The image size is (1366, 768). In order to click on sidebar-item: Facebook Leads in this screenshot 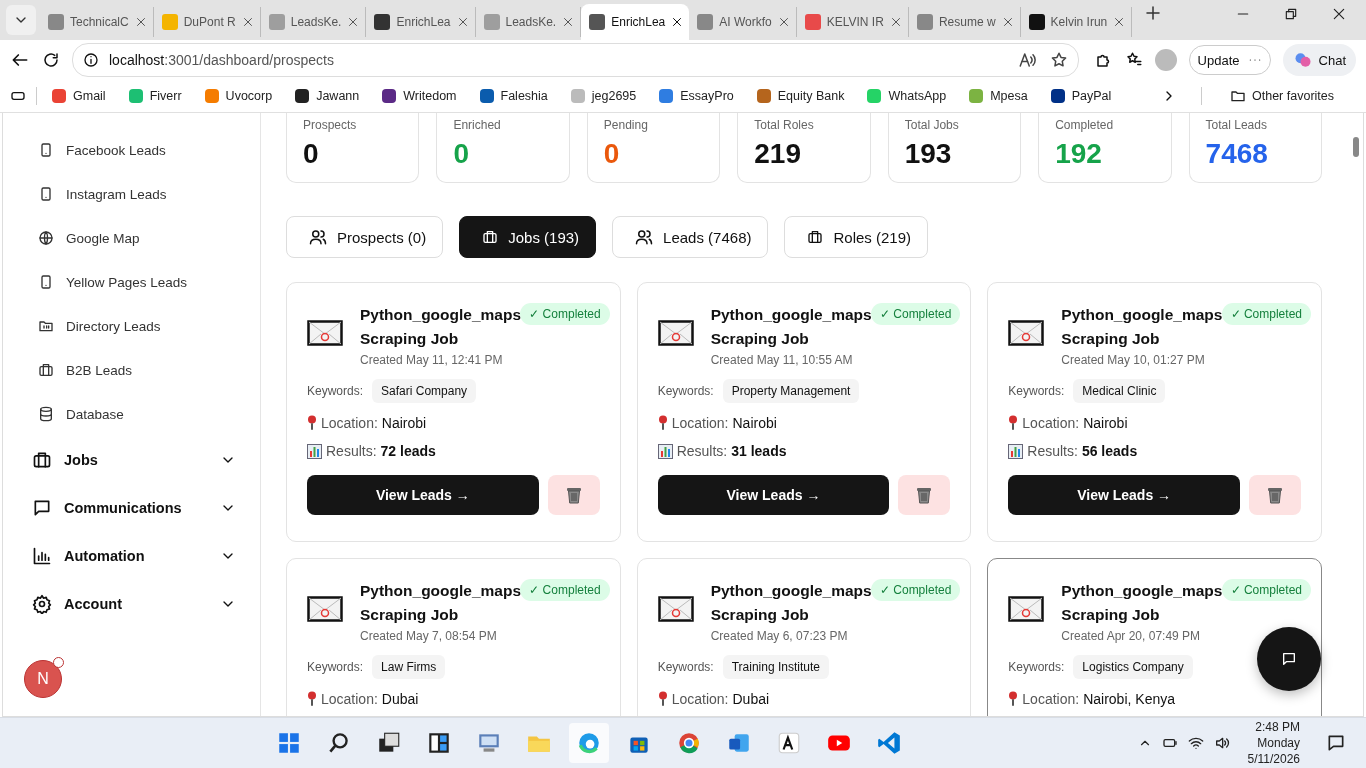, I will do `click(131, 150)`.